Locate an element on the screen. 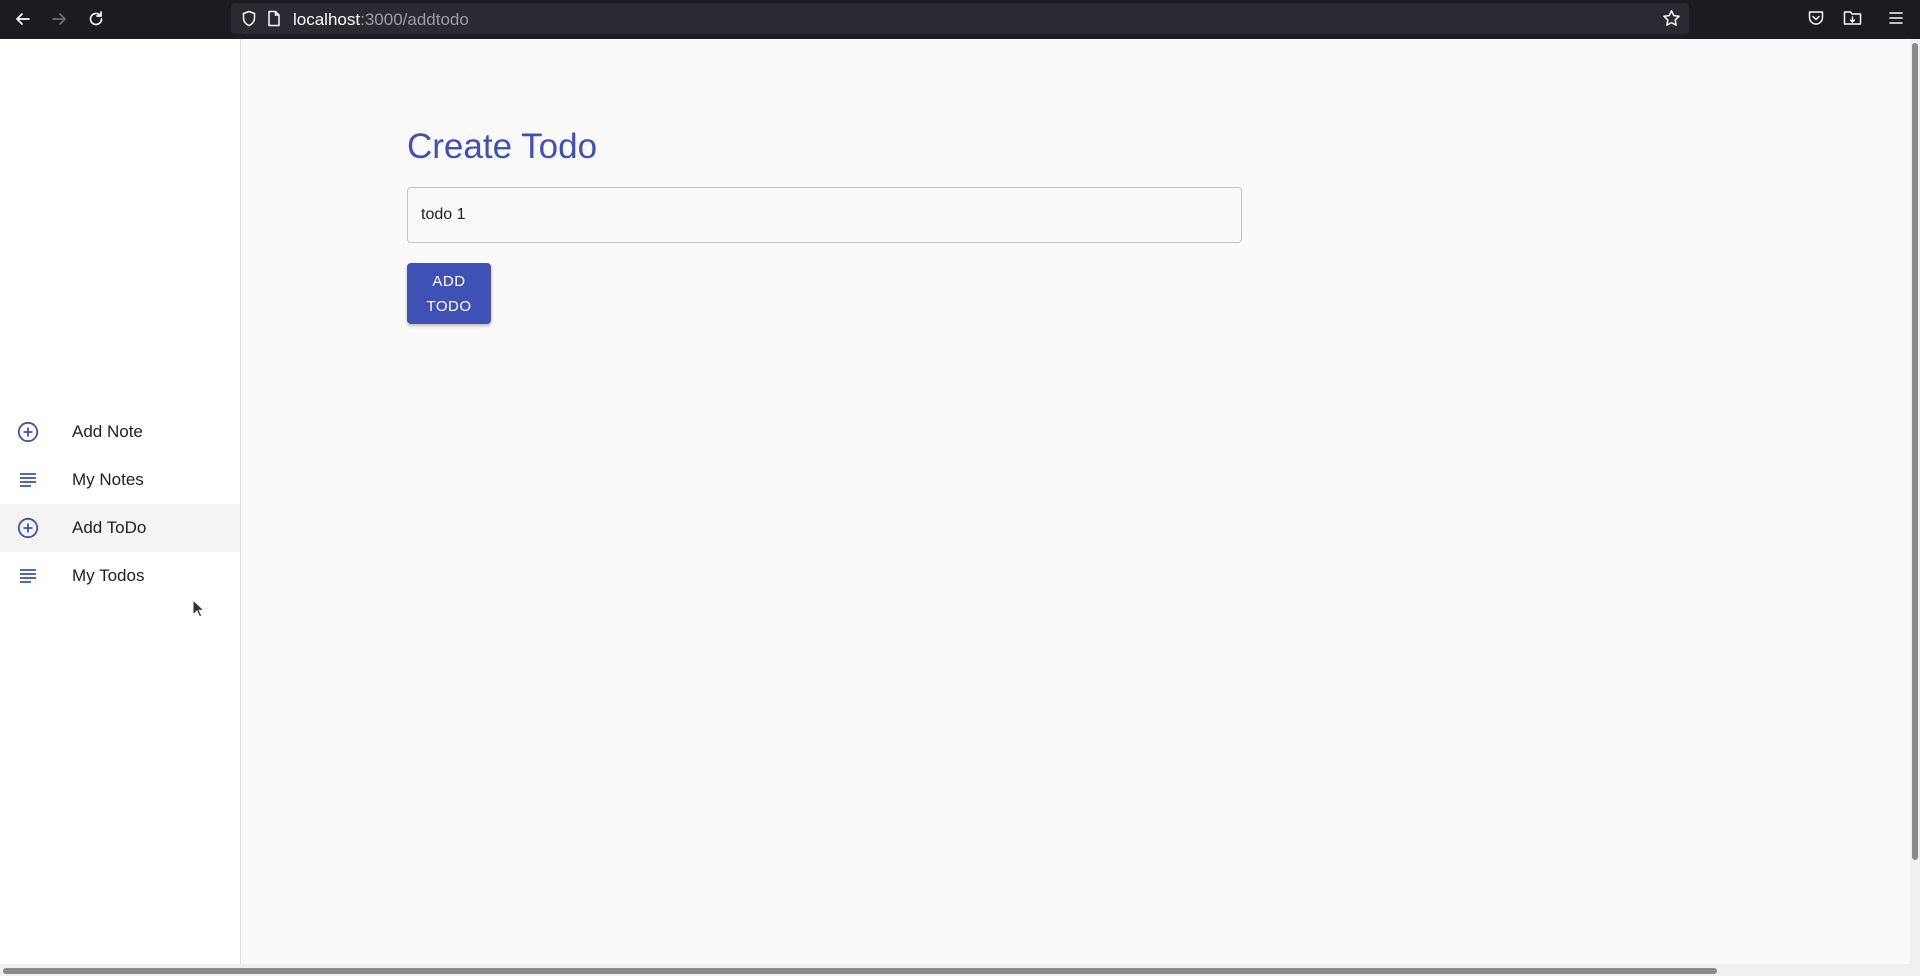  reload-button is located at coordinates (96, 19).